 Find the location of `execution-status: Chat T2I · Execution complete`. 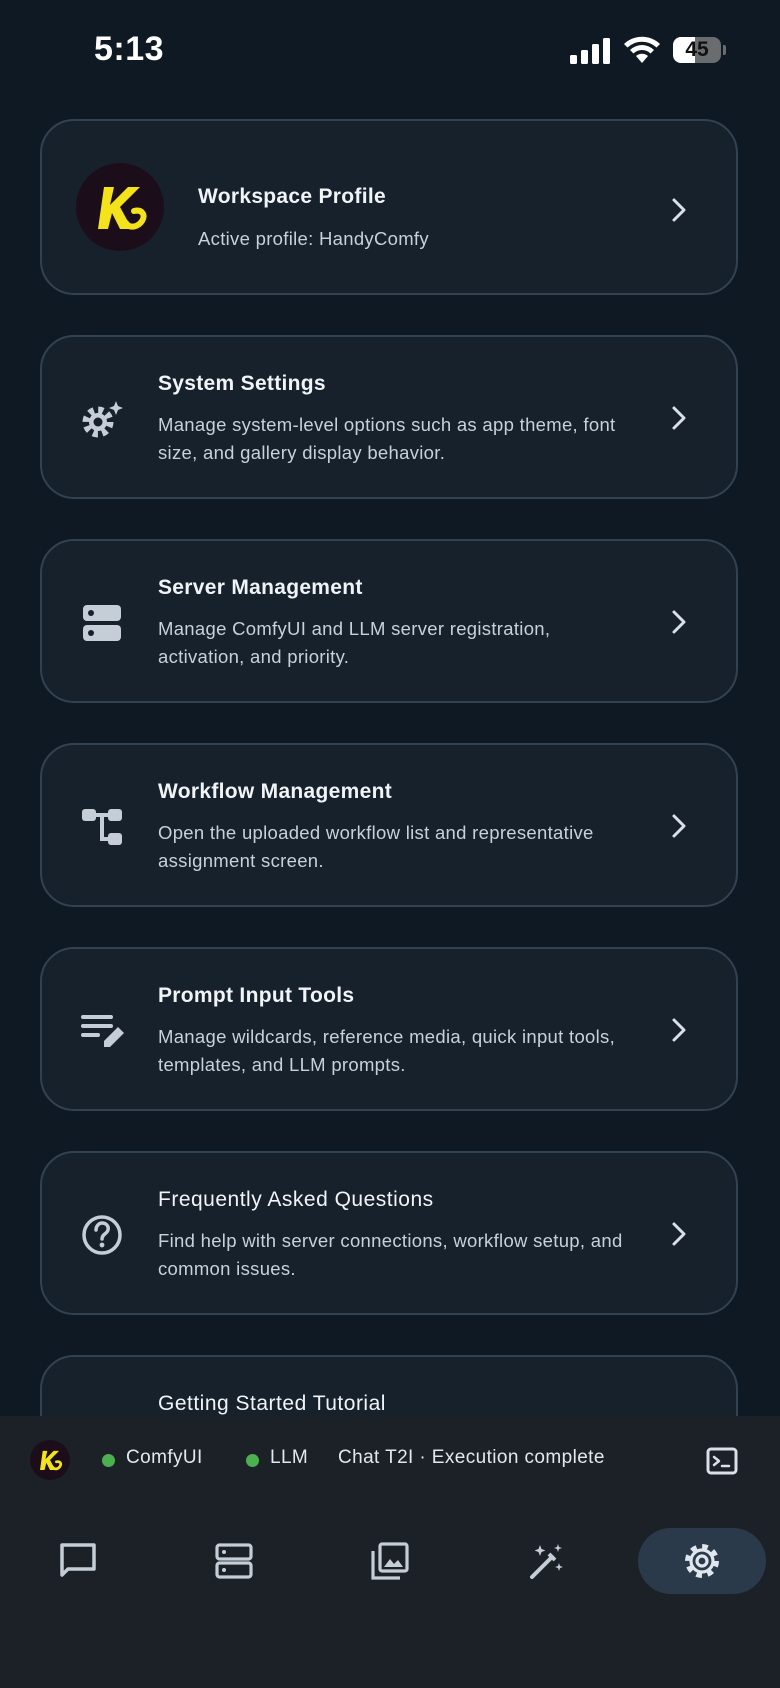

execution-status: Chat T2I · Execution complete is located at coordinates (471, 1457).